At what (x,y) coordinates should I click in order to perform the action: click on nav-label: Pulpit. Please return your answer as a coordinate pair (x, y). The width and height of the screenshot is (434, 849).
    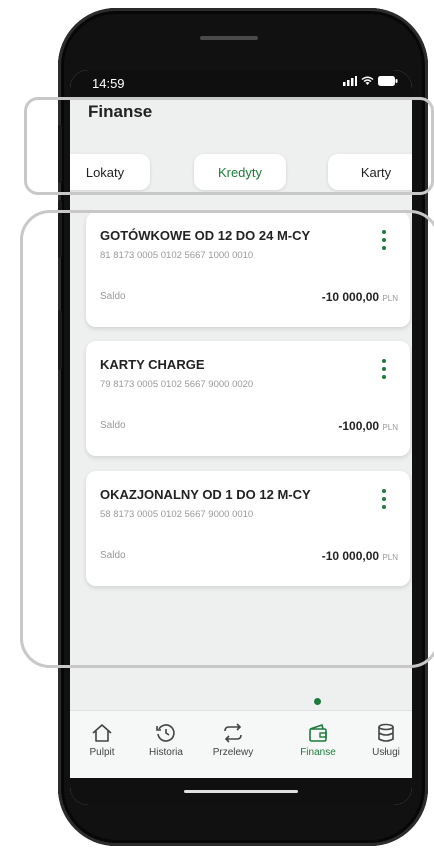
    Looking at the image, I should click on (102, 752).